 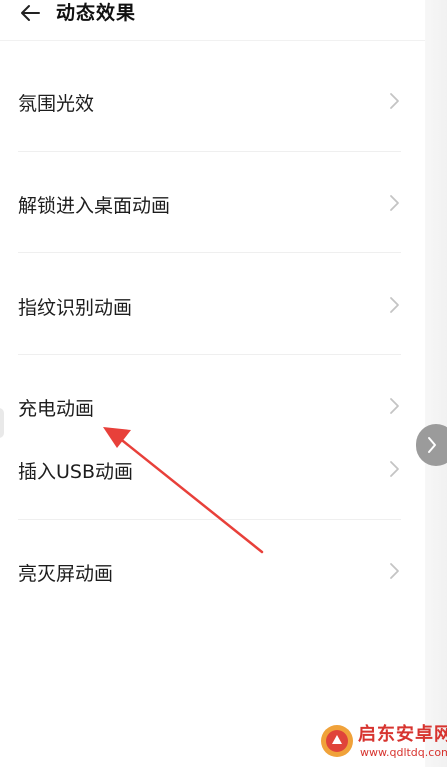 I want to click on settings-item-label: 亮灭屏动画, so click(x=66, y=574).